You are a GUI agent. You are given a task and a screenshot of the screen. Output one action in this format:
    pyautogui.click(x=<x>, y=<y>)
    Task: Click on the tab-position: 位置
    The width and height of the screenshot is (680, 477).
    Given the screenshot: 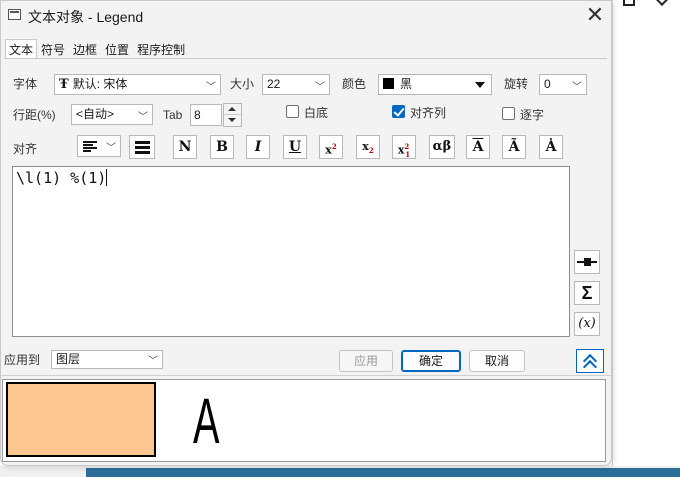 What is the action you would take?
    pyautogui.click(x=117, y=49)
    